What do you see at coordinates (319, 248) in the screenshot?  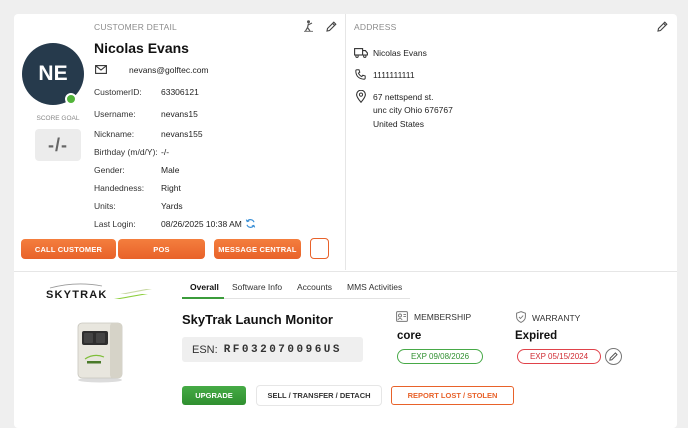 I see `extra-action-button` at bounding box center [319, 248].